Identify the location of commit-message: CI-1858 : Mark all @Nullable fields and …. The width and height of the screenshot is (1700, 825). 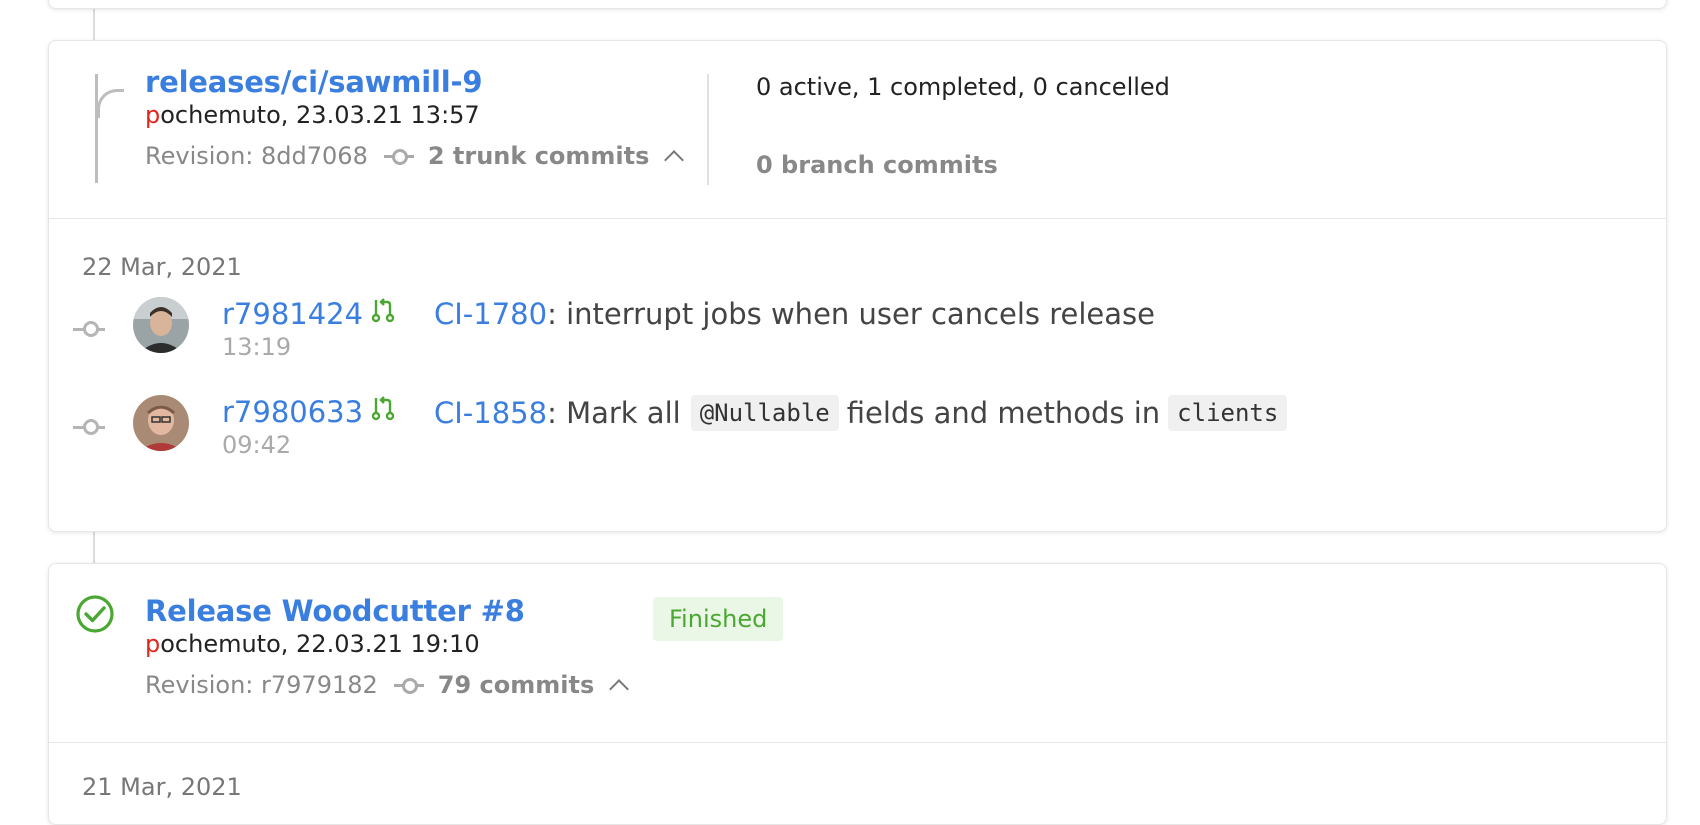
(864, 413).